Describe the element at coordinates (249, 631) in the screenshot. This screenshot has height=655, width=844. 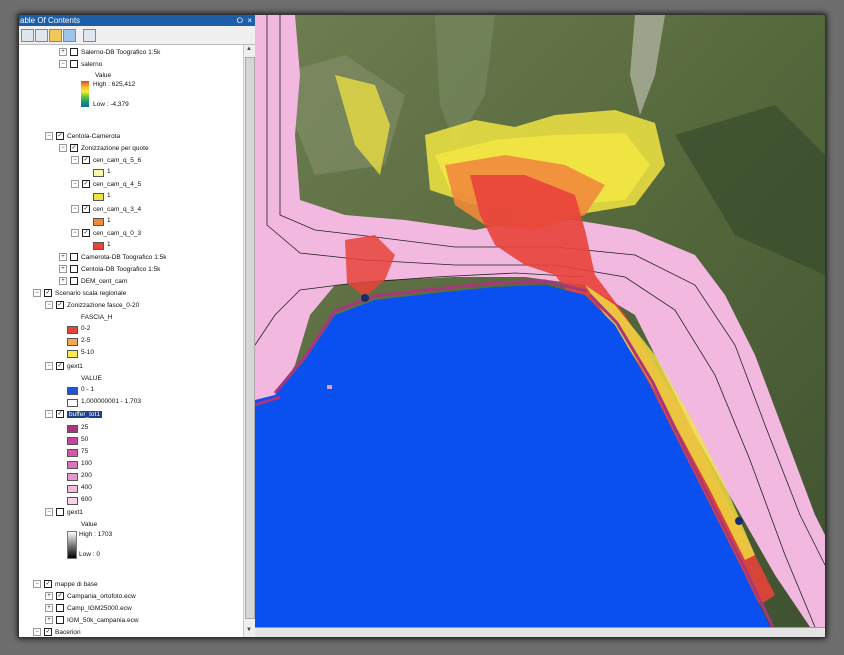
I see `scroll-down-icon: ▼` at that location.